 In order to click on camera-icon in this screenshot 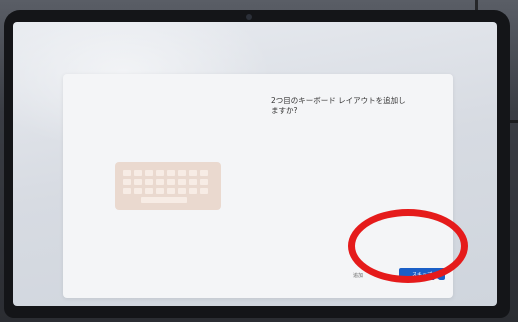, I will do `click(249, 17)`.